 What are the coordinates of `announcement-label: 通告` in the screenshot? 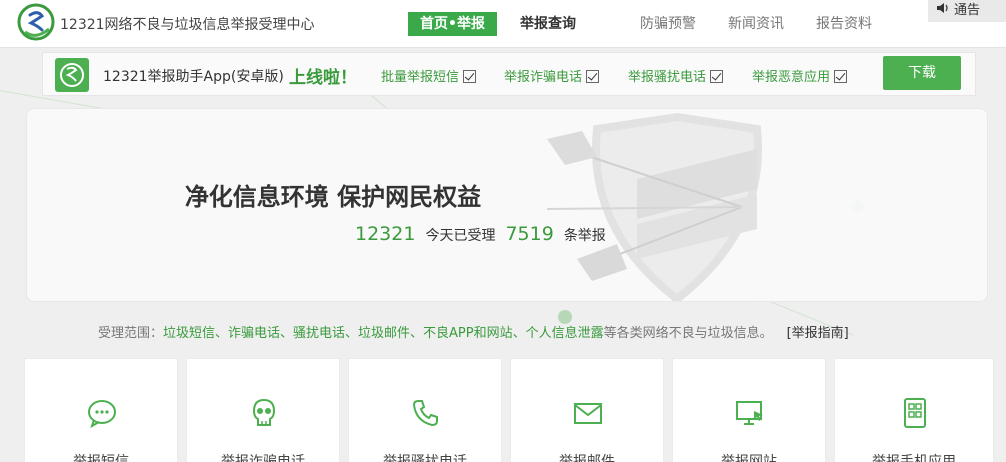 It's located at (967, 10).